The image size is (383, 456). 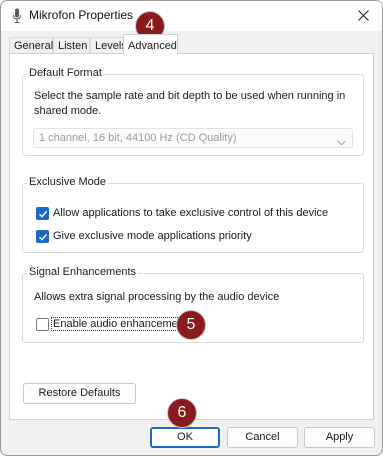 I want to click on microphone-icon, so click(x=17, y=16).